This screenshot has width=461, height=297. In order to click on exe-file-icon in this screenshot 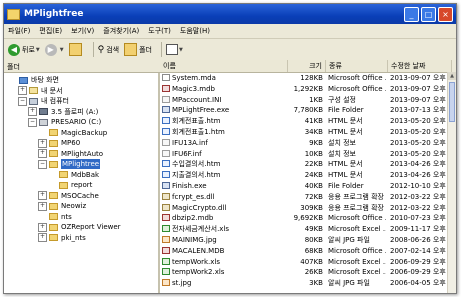, I will do `click(166, 110)`.